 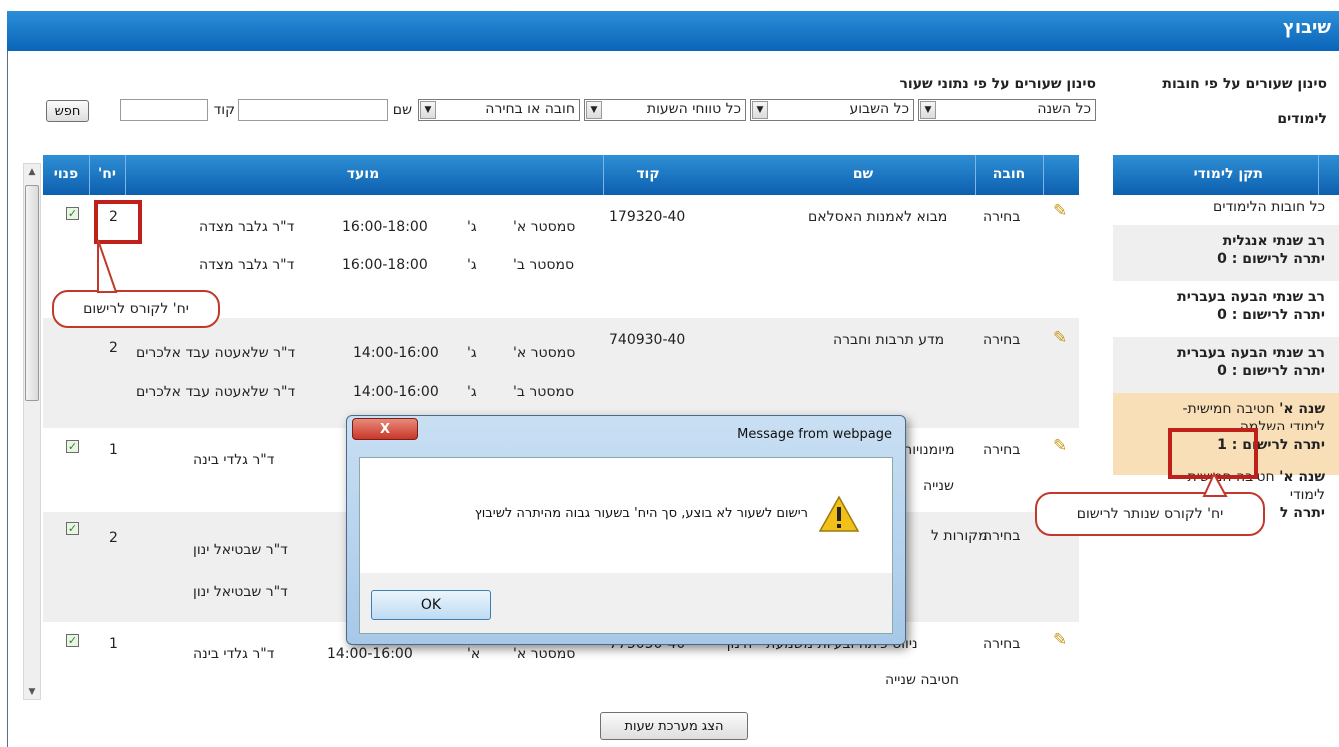 I want to click on hours-select-value: כל טווחי השעות, so click(x=693, y=109).